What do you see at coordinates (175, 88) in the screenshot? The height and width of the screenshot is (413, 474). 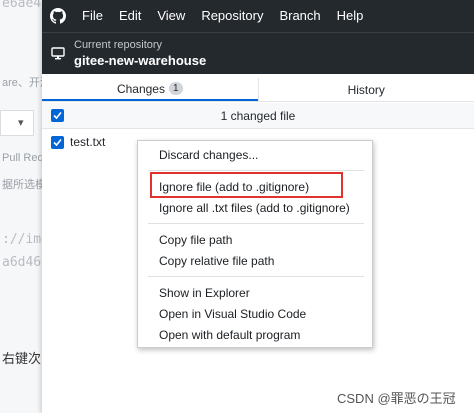 I see `changes-count-badge: 1` at bounding box center [175, 88].